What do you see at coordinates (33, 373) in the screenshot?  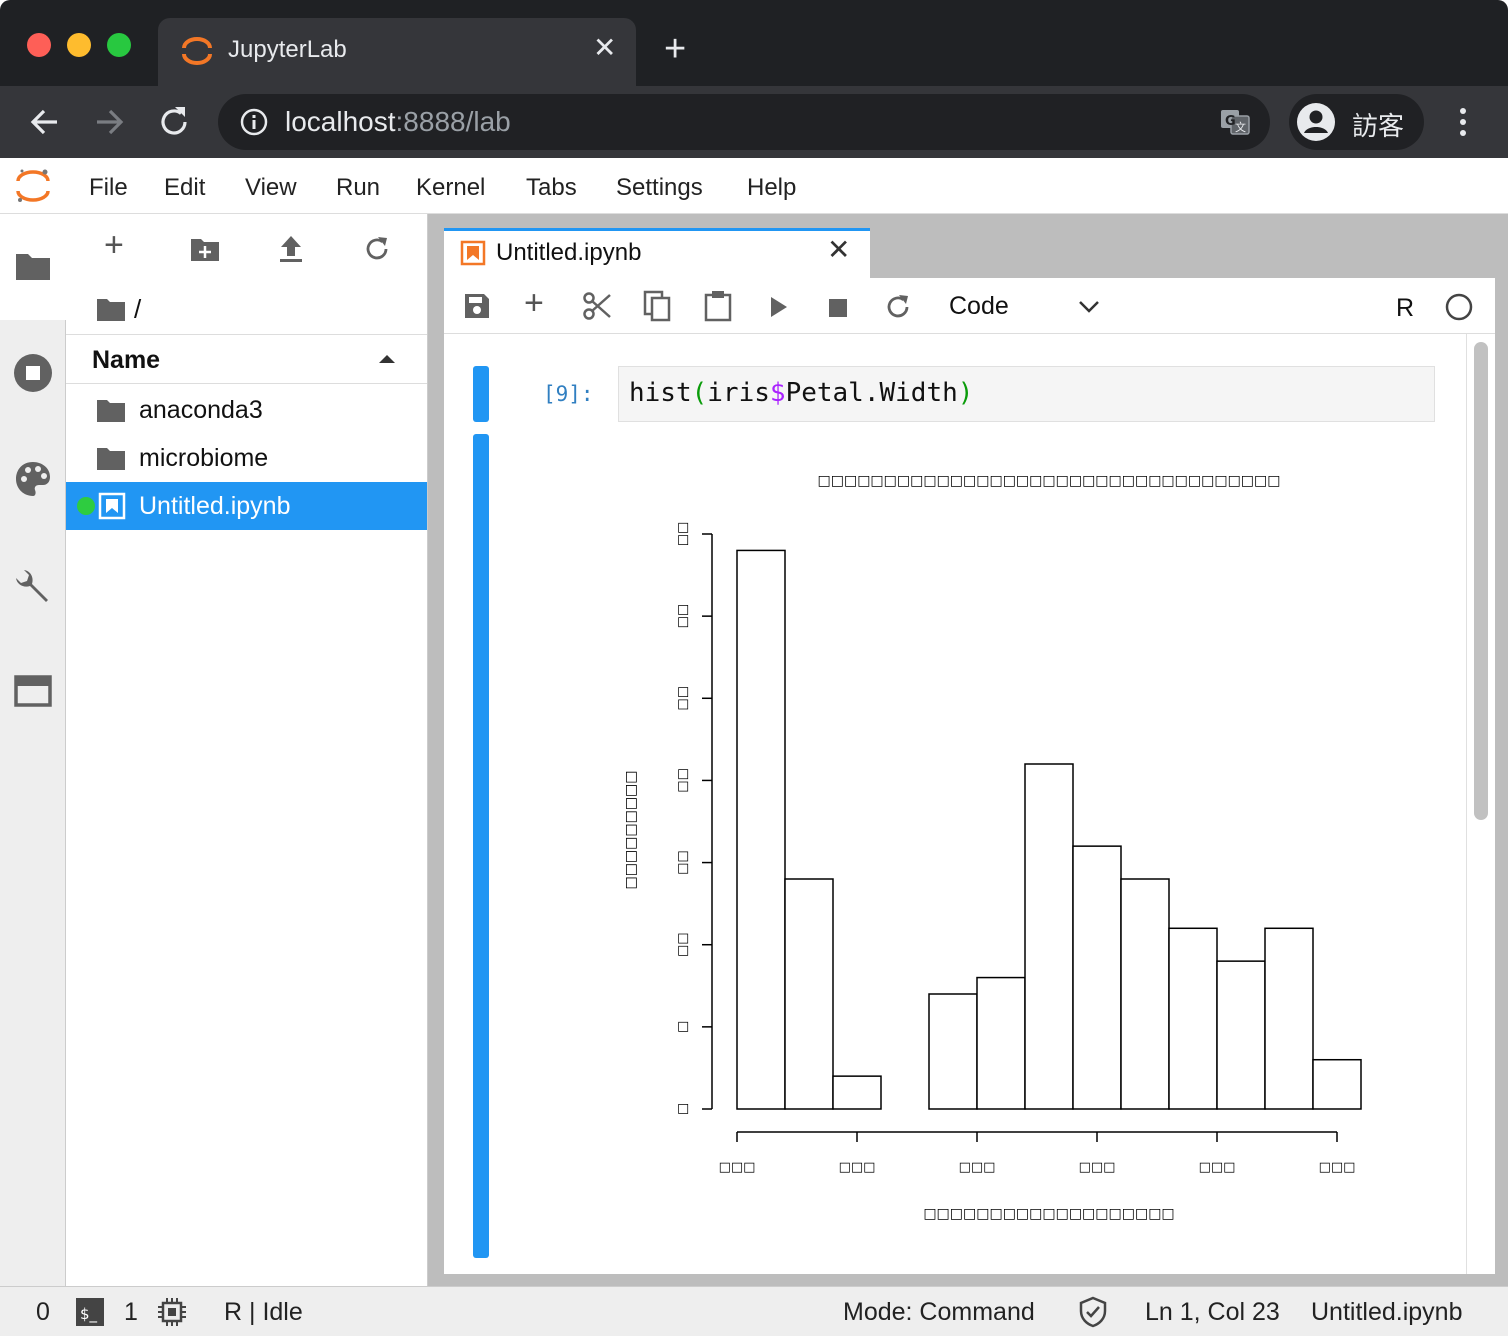 I see `running-sessions-icon` at bounding box center [33, 373].